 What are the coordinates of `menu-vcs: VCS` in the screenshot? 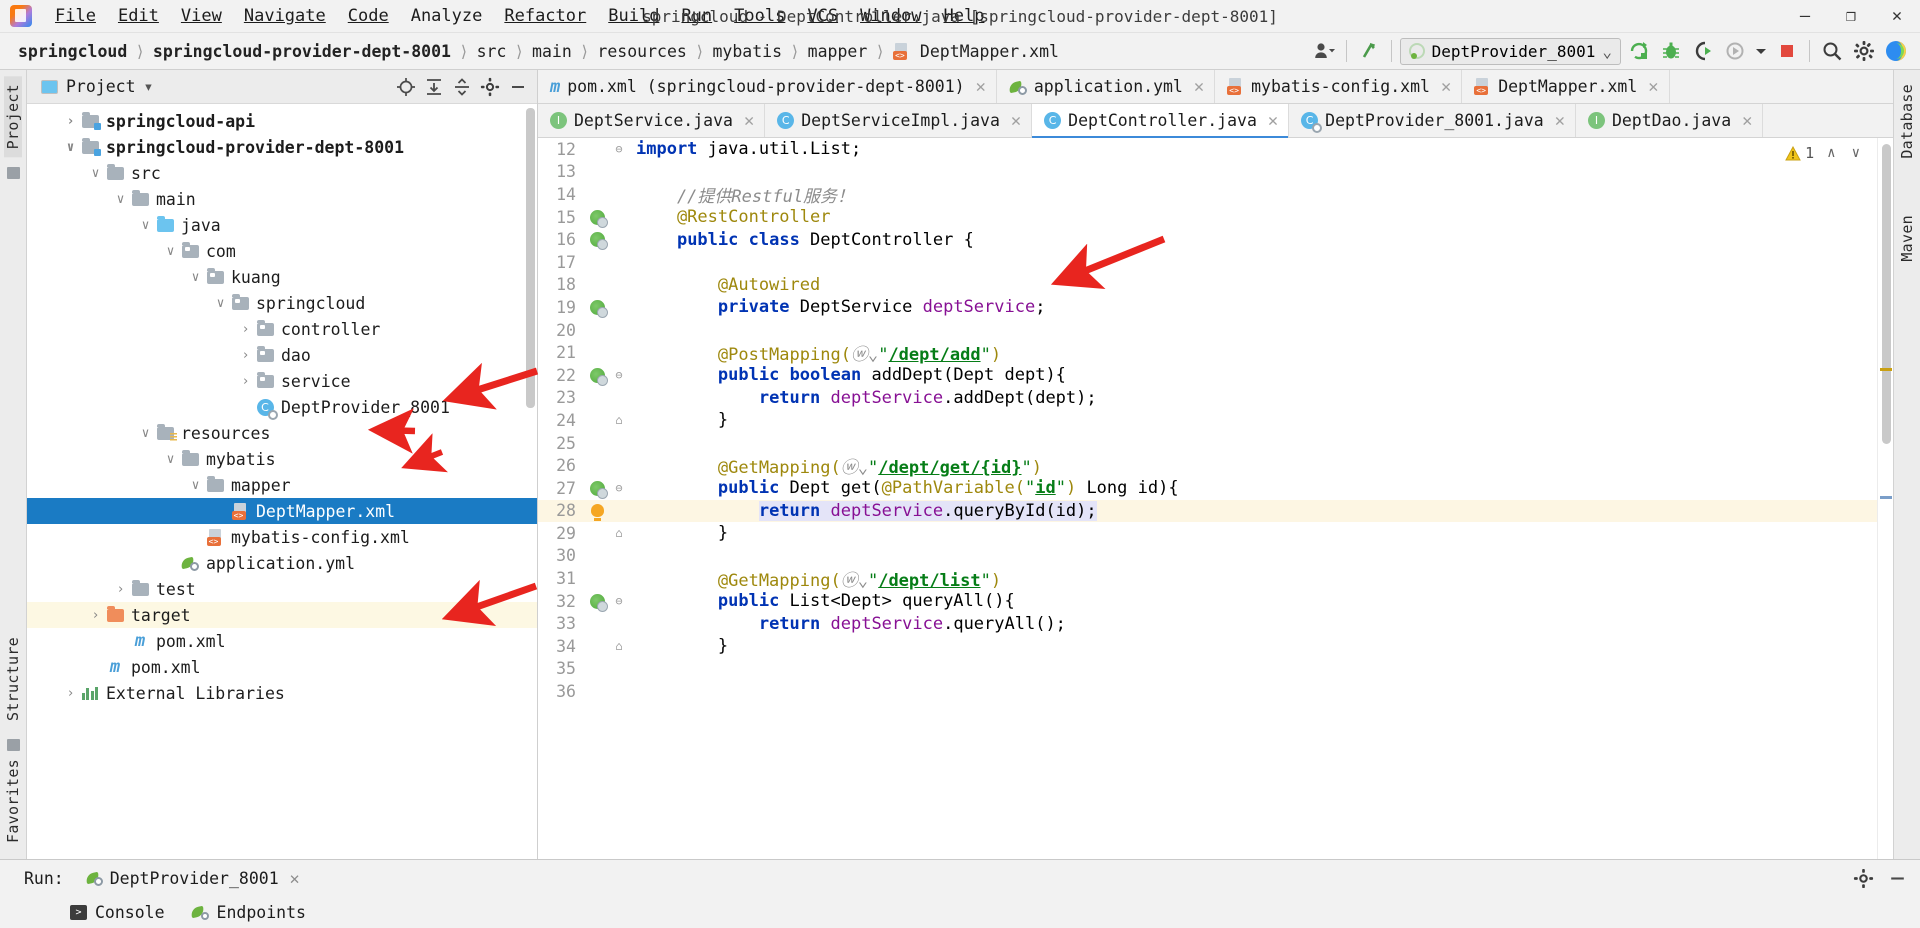 It's located at (822, 16).